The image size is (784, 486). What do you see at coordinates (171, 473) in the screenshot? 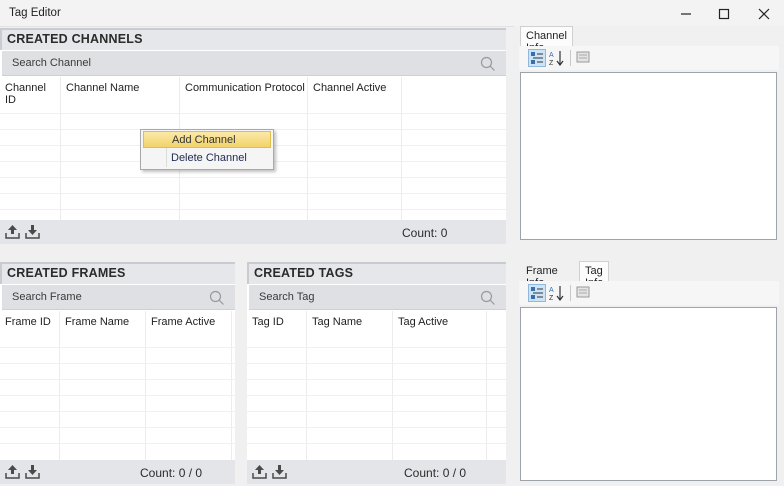
I see `frames-count: Count: 0 / 0` at bounding box center [171, 473].